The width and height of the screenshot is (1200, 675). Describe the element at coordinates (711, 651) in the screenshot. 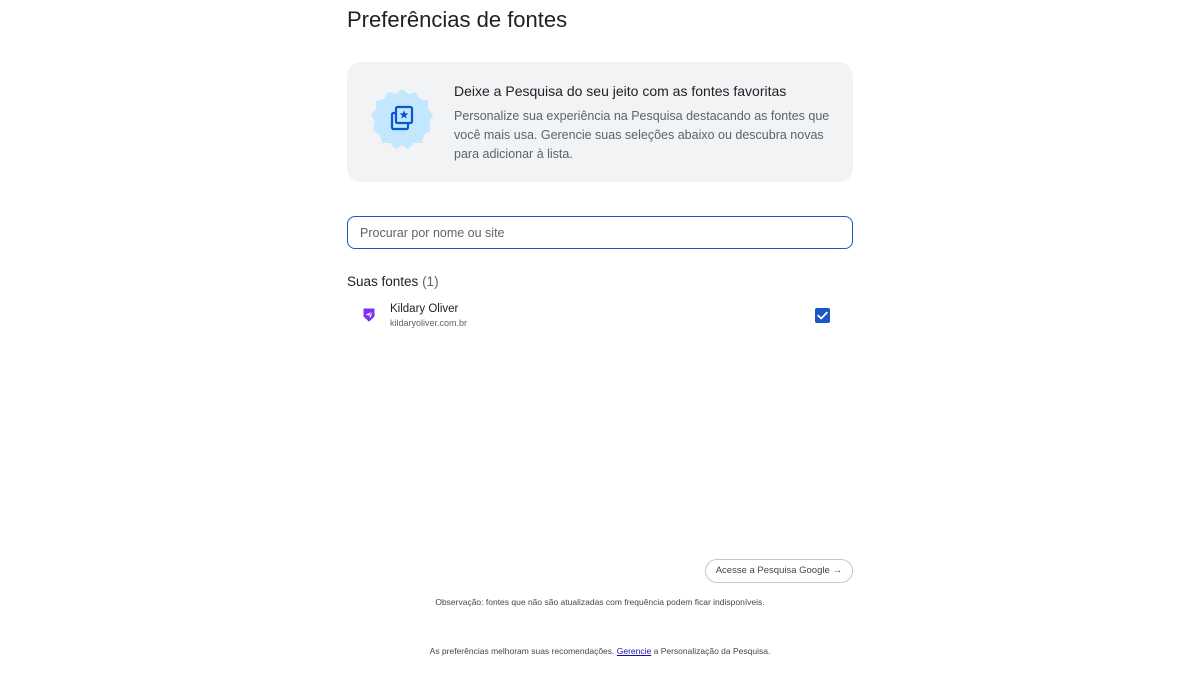

I see `personalization-note-suffix: a Personalização da Pesquisa.` at that location.